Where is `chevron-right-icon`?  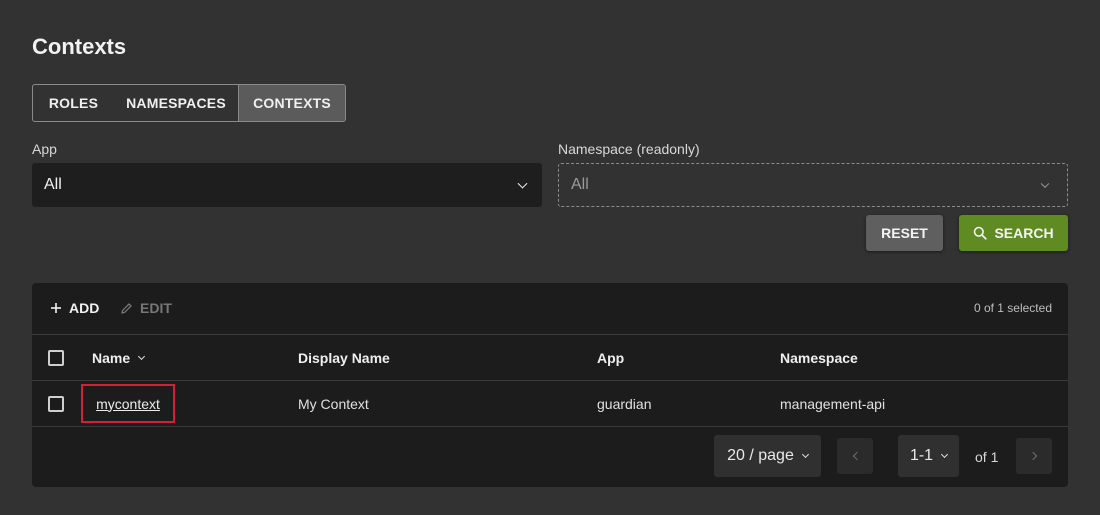 chevron-right-icon is located at coordinates (1032, 456).